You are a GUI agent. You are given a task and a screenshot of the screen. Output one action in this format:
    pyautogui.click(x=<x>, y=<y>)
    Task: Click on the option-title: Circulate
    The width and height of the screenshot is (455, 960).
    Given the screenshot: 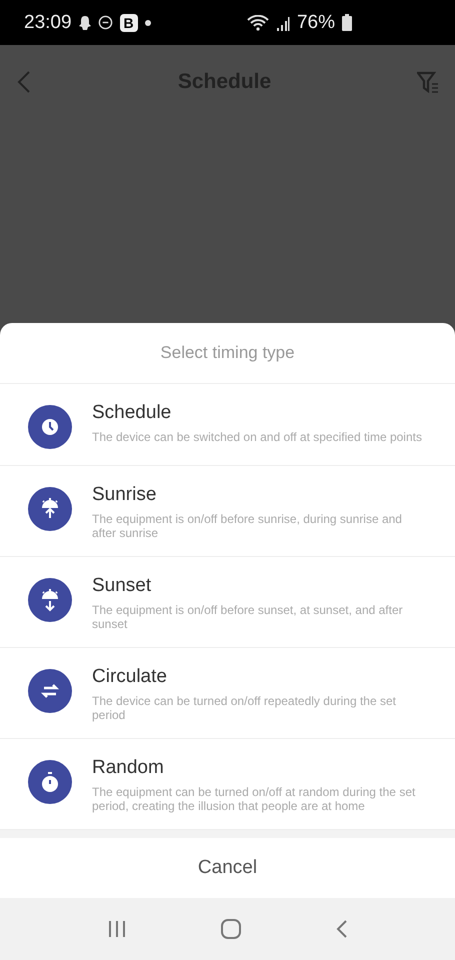 What is the action you would take?
    pyautogui.click(x=130, y=677)
    